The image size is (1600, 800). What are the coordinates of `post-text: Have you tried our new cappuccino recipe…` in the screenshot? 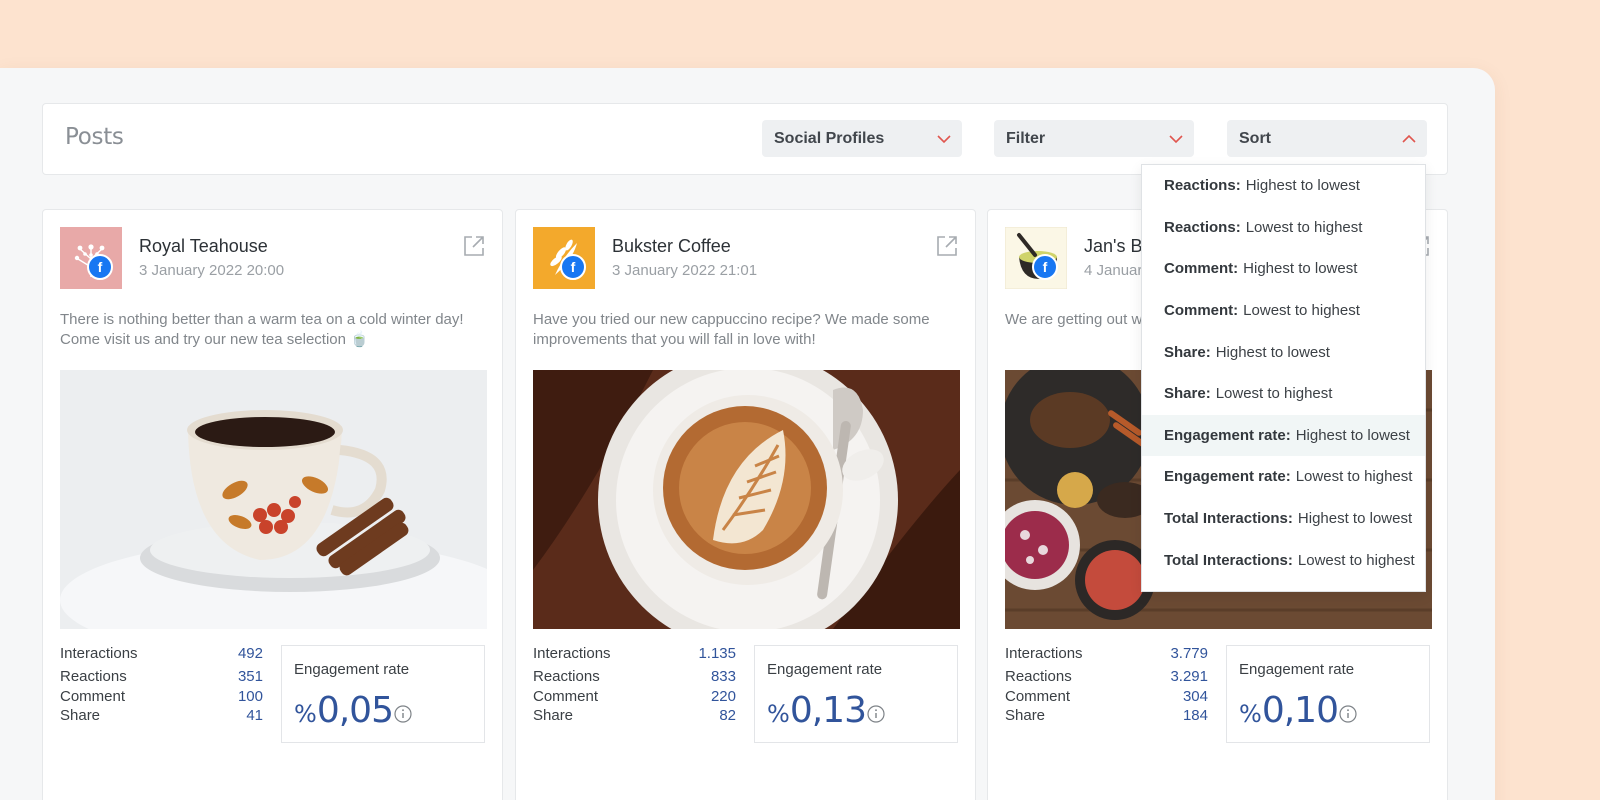 It's located at (731, 329).